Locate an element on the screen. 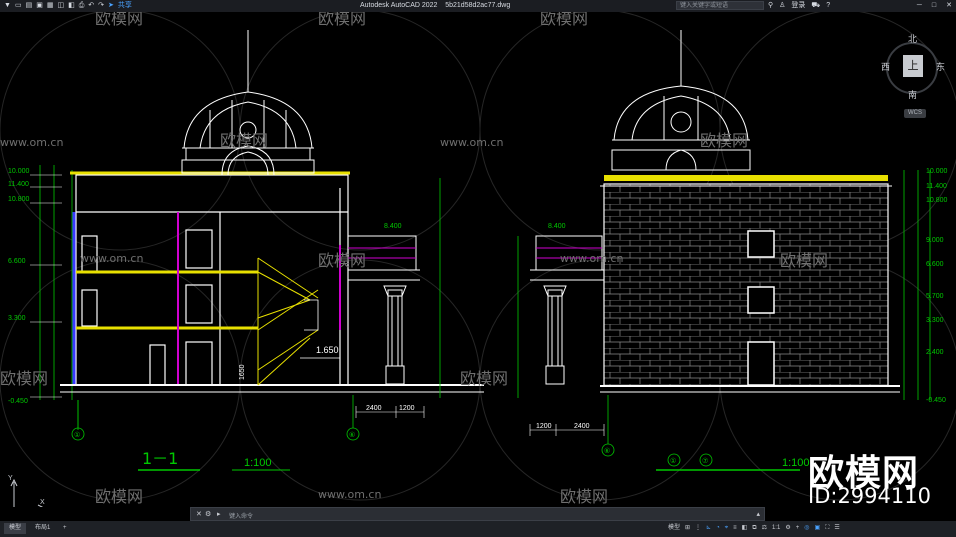 The width and height of the screenshot is (956, 537). elev-right-2: 11.400 is located at coordinates (936, 186).